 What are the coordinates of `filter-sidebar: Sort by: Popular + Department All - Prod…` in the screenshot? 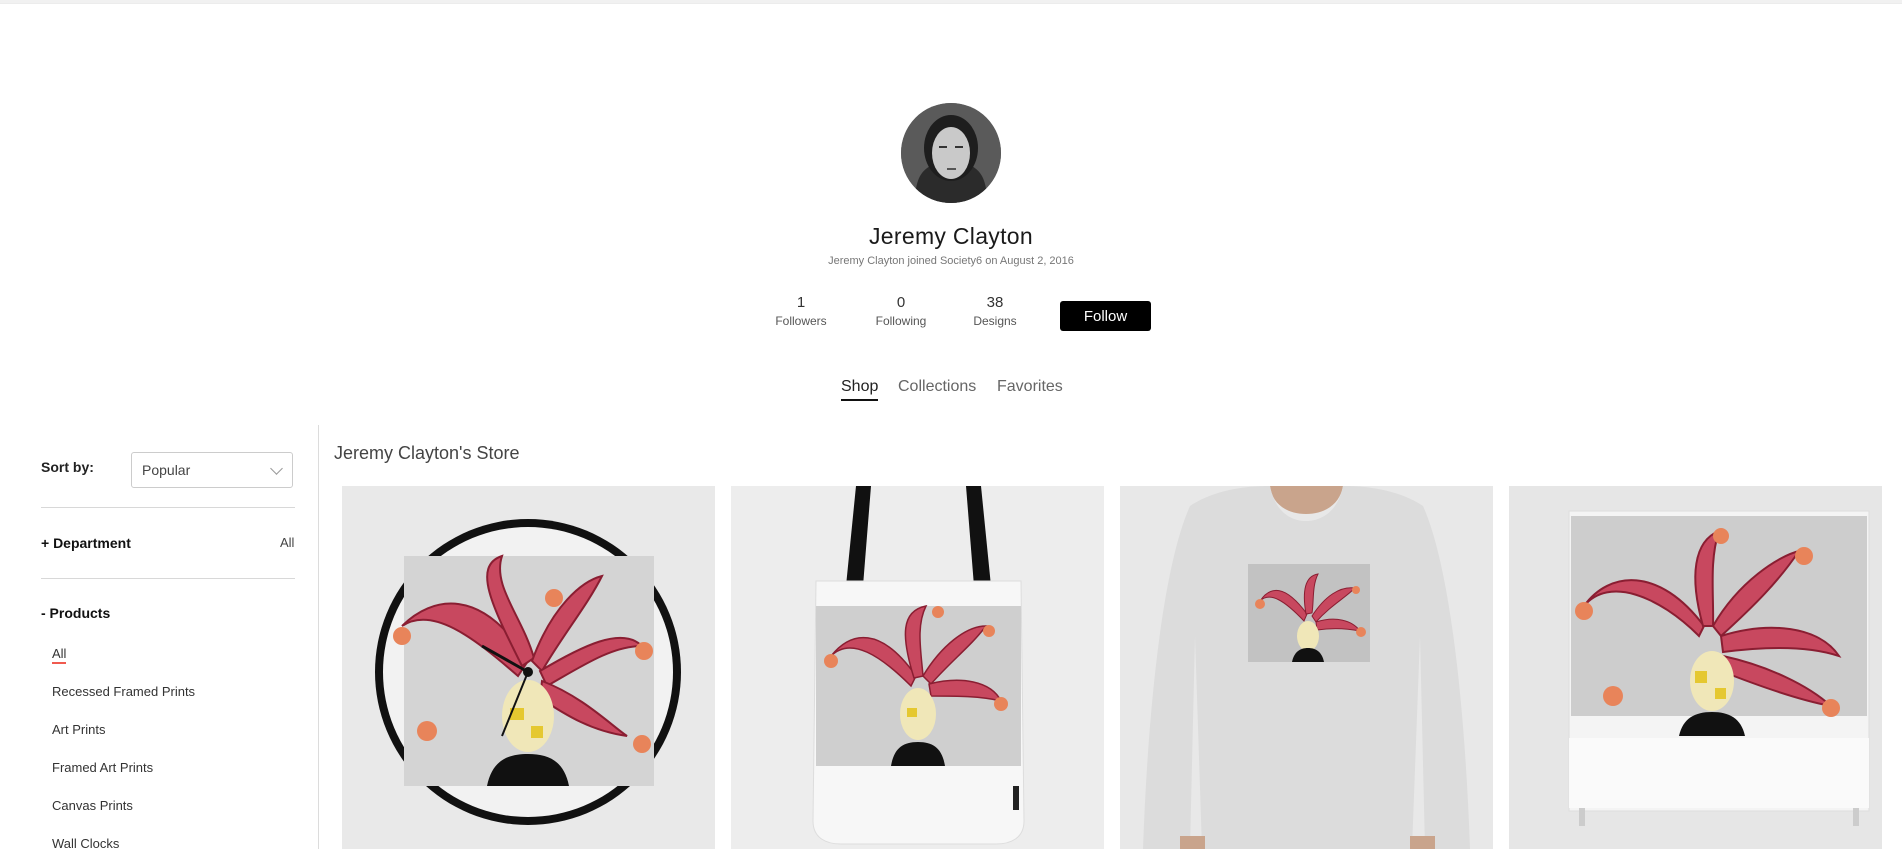 It's located at (159, 638).